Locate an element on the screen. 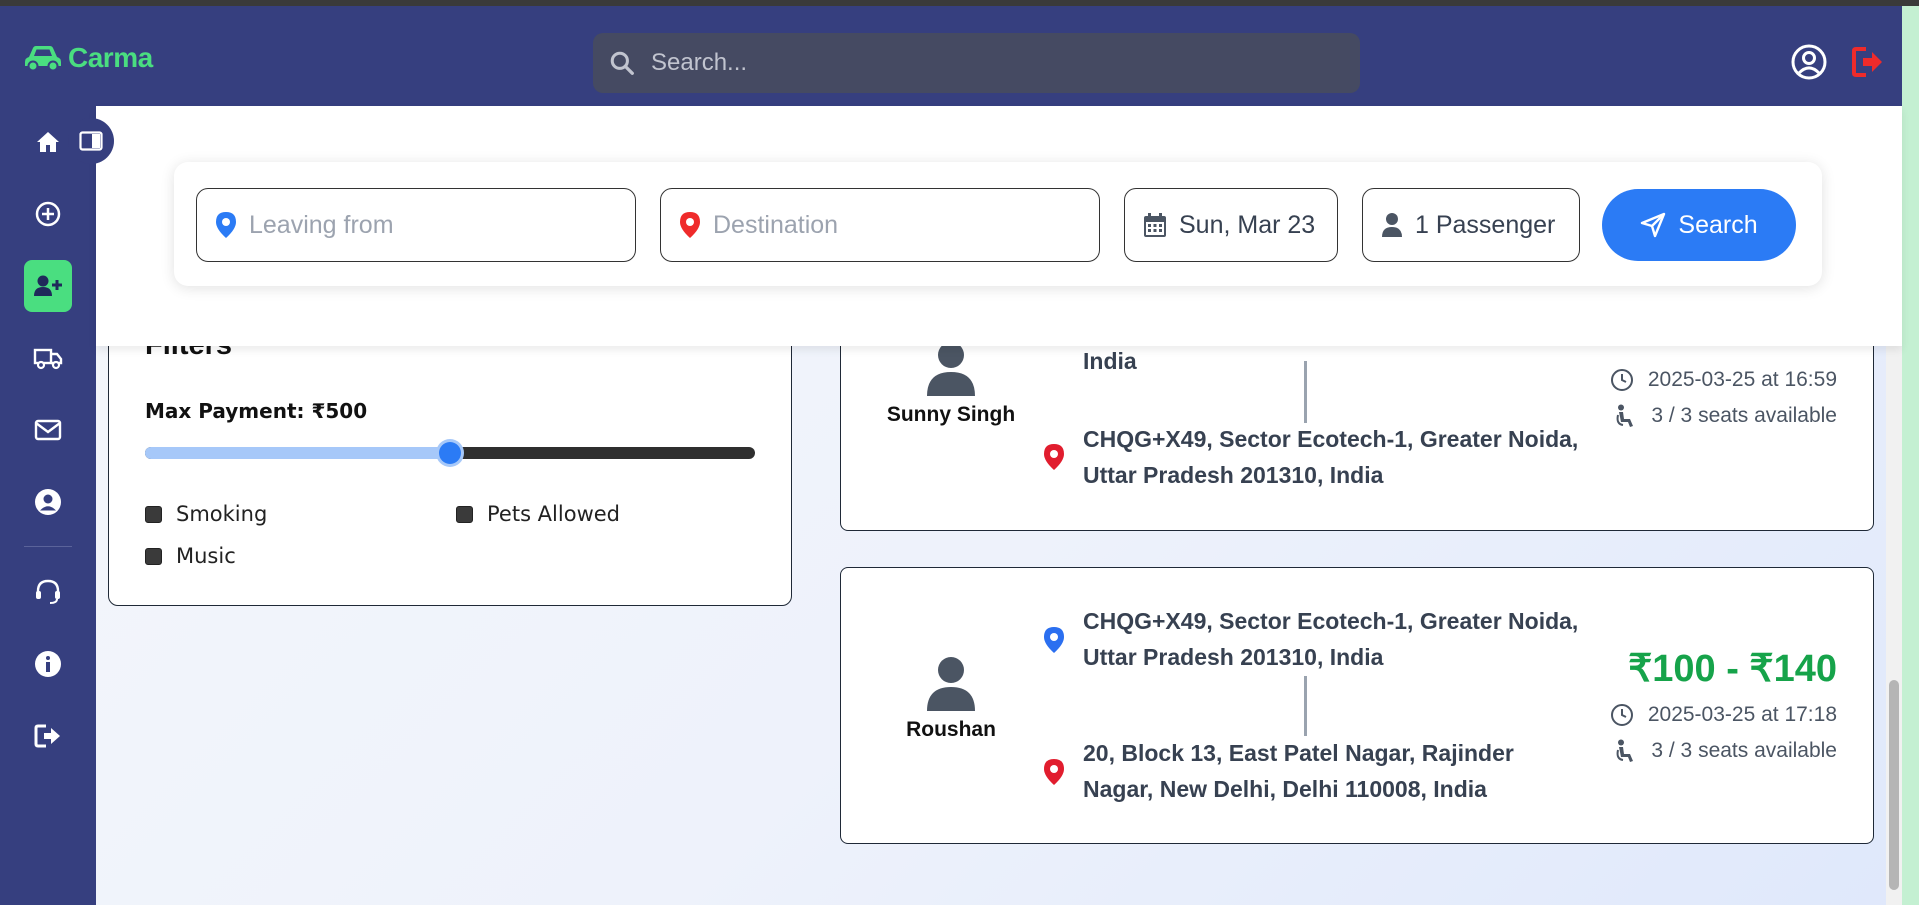  sidebar-item-logout is located at coordinates (48, 736).